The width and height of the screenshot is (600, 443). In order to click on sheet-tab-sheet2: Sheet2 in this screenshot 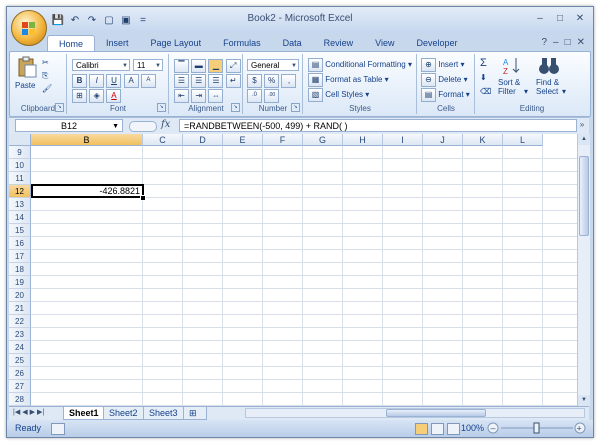, I will do `click(123, 413)`.